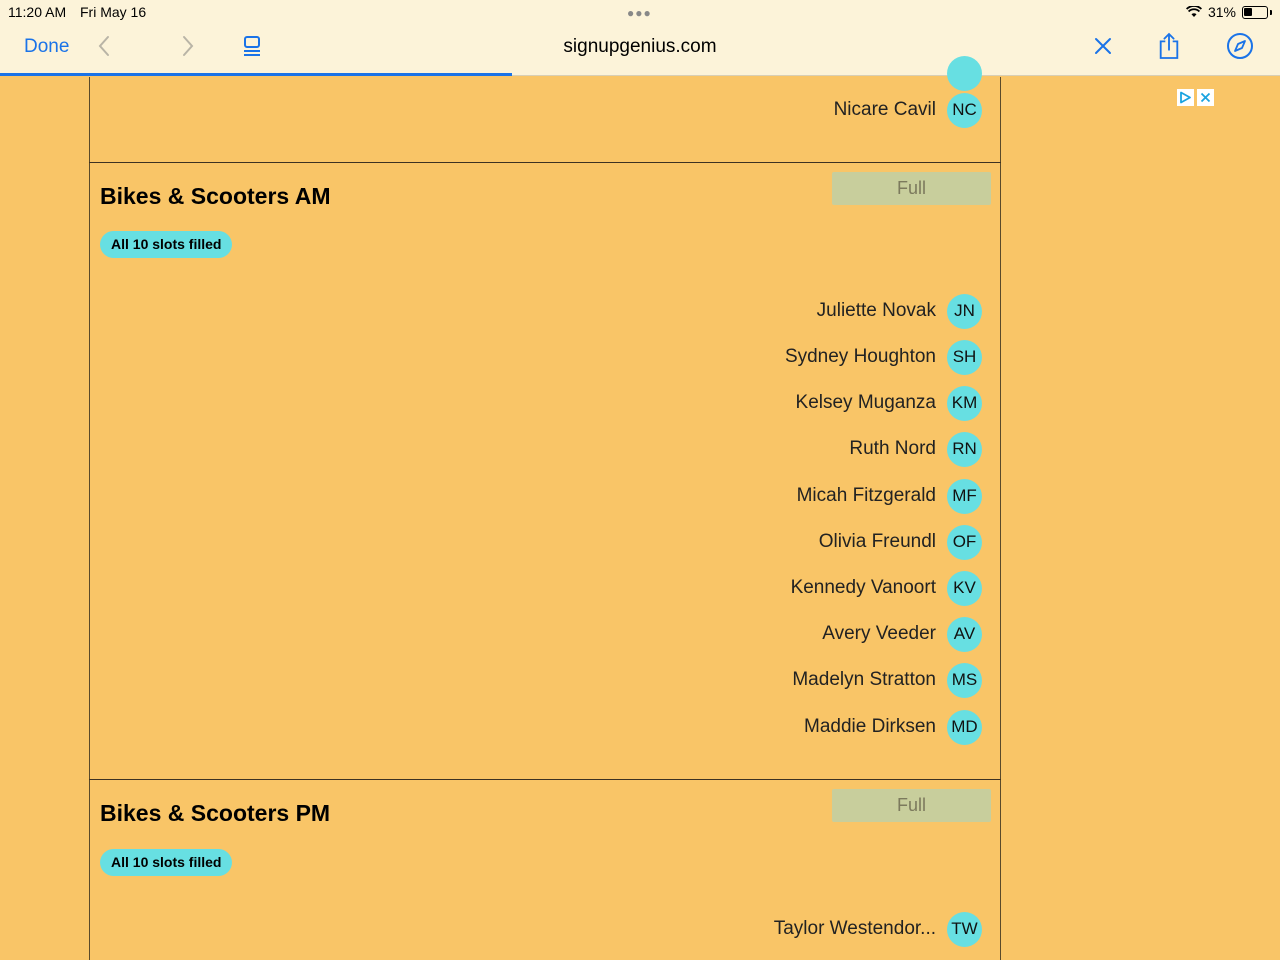  I want to click on list-item: Micah Fitzgerald MF, so click(889, 496).